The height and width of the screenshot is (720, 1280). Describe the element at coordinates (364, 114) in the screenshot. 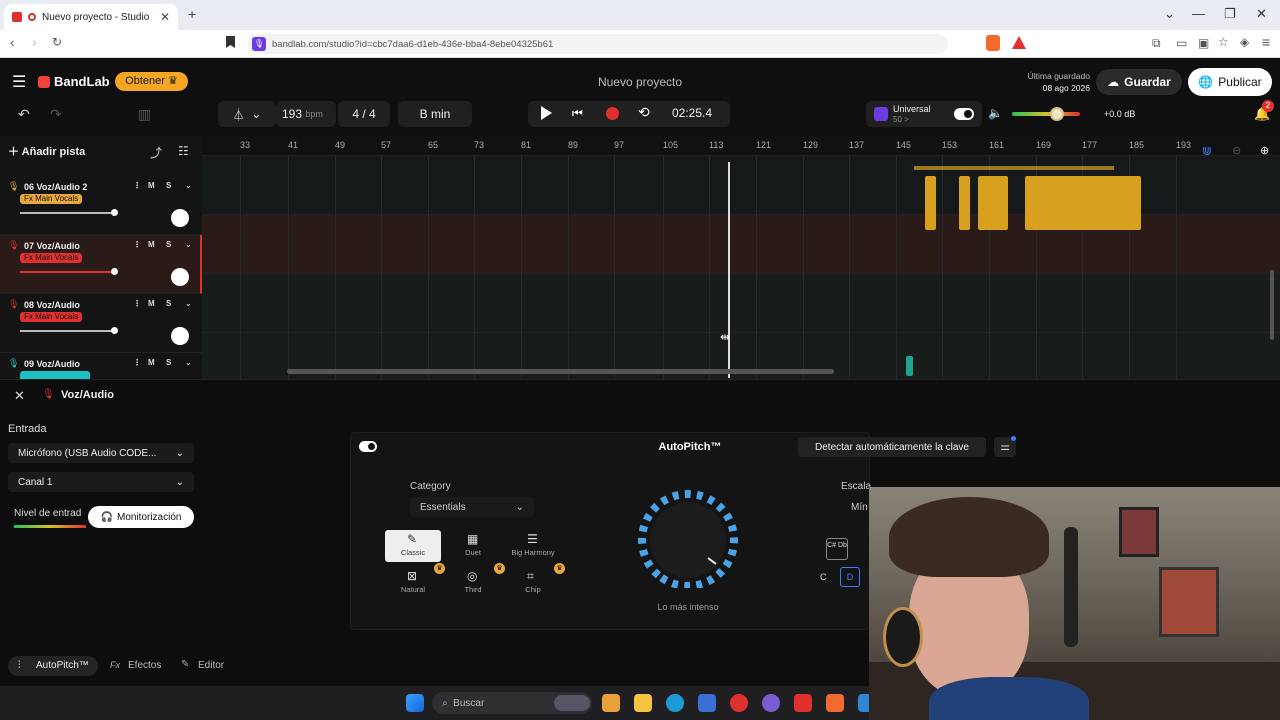

I see `time-signature: 4 / 4` at that location.